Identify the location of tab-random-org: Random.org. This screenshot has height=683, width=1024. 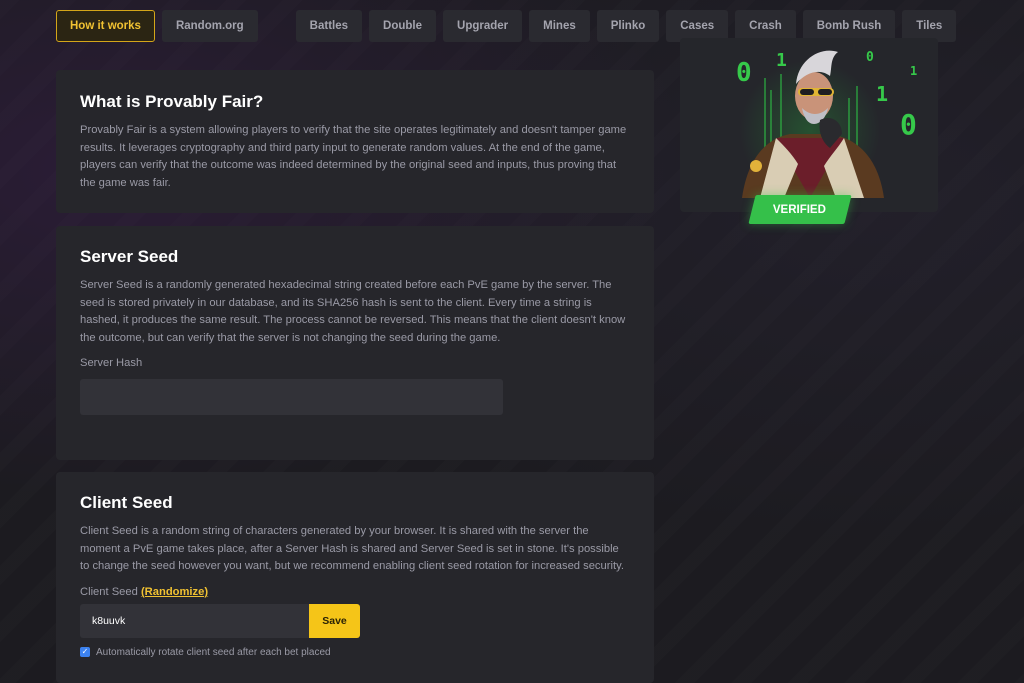
(209, 26).